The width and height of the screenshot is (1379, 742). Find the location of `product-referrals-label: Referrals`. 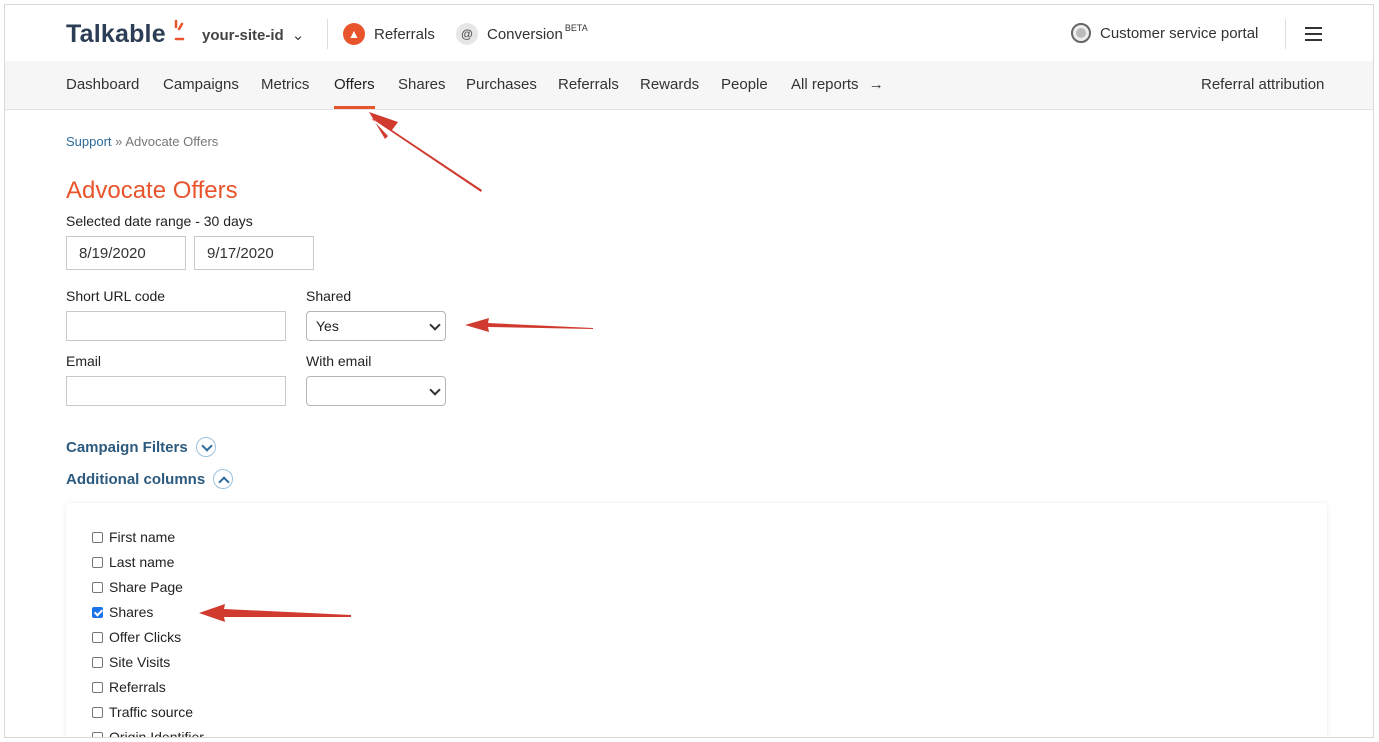

product-referrals-label: Referrals is located at coordinates (404, 34).